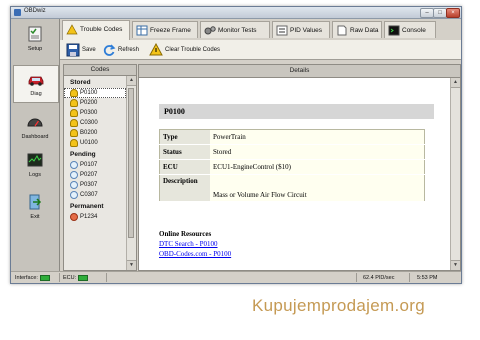 The width and height of the screenshot is (480, 340). I want to click on sidebar-item-logs: Logs, so click(35, 165).